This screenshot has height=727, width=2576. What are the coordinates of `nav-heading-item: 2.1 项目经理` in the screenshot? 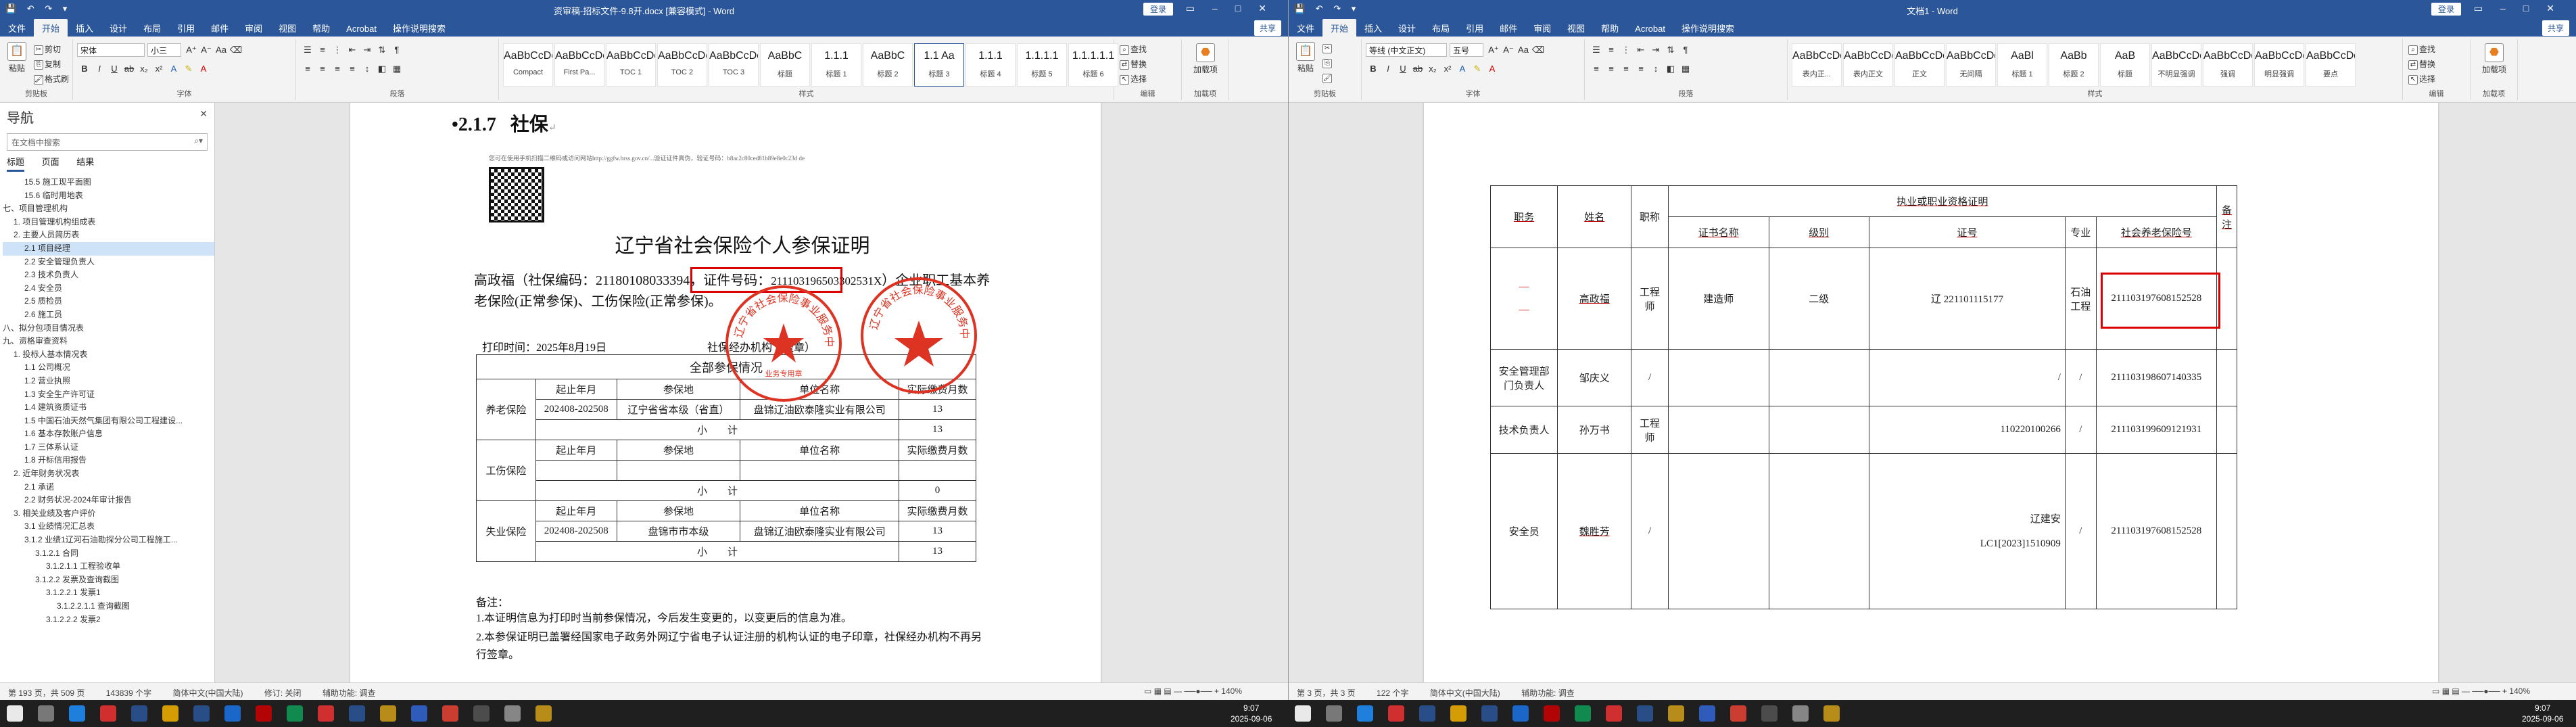 It's located at (108, 249).